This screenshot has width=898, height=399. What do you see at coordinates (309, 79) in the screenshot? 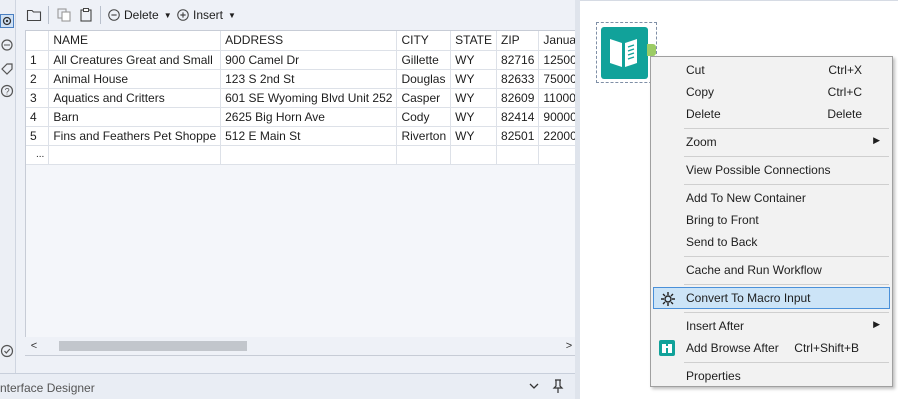
I see `cell-address: 123 S 2nd St` at bounding box center [309, 79].